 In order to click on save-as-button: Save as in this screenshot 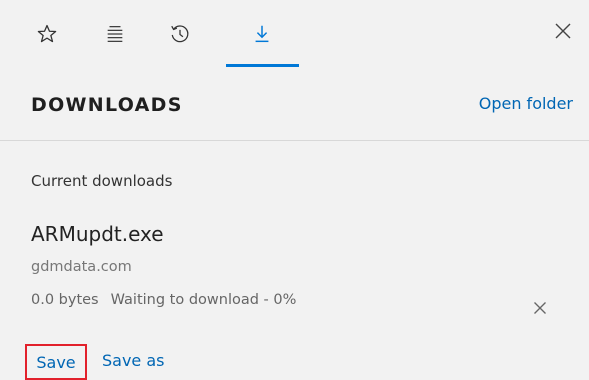, I will do `click(133, 360)`.